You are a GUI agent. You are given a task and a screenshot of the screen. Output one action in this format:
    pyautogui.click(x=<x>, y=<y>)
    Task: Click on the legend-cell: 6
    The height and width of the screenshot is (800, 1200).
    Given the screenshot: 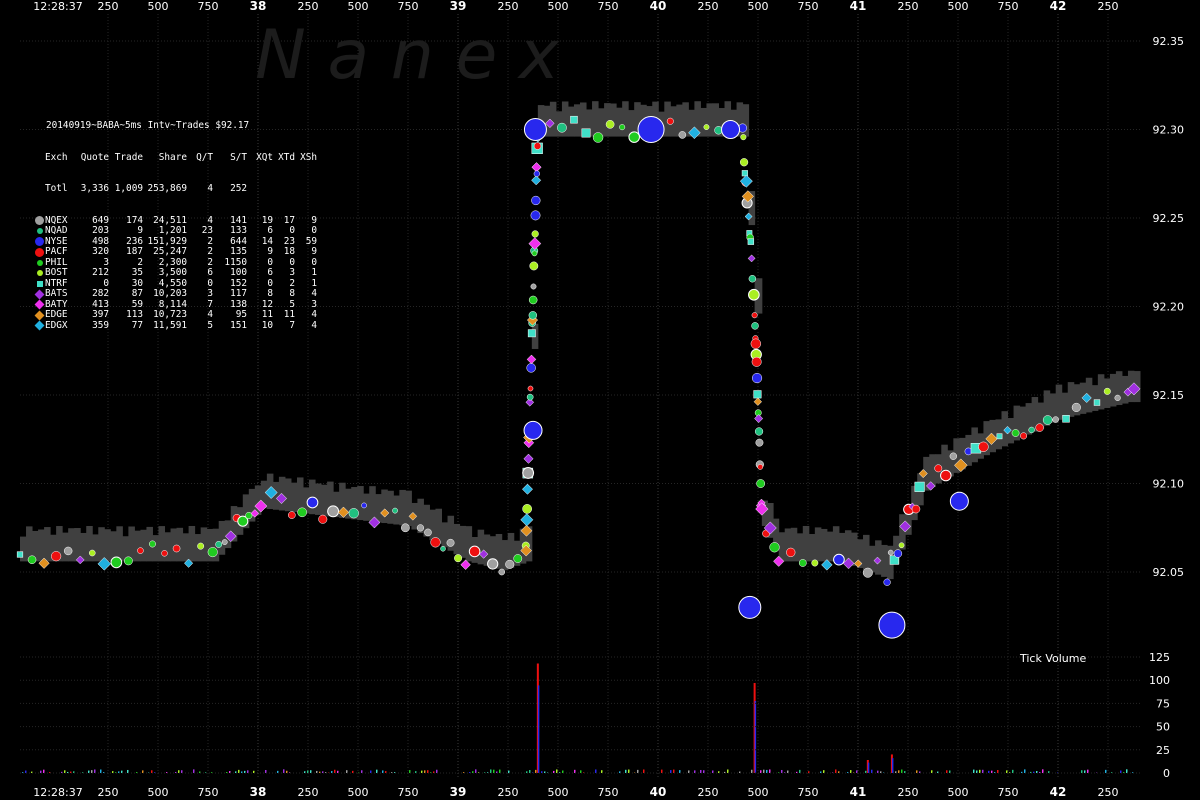 What is the action you would take?
    pyautogui.click(x=210, y=272)
    